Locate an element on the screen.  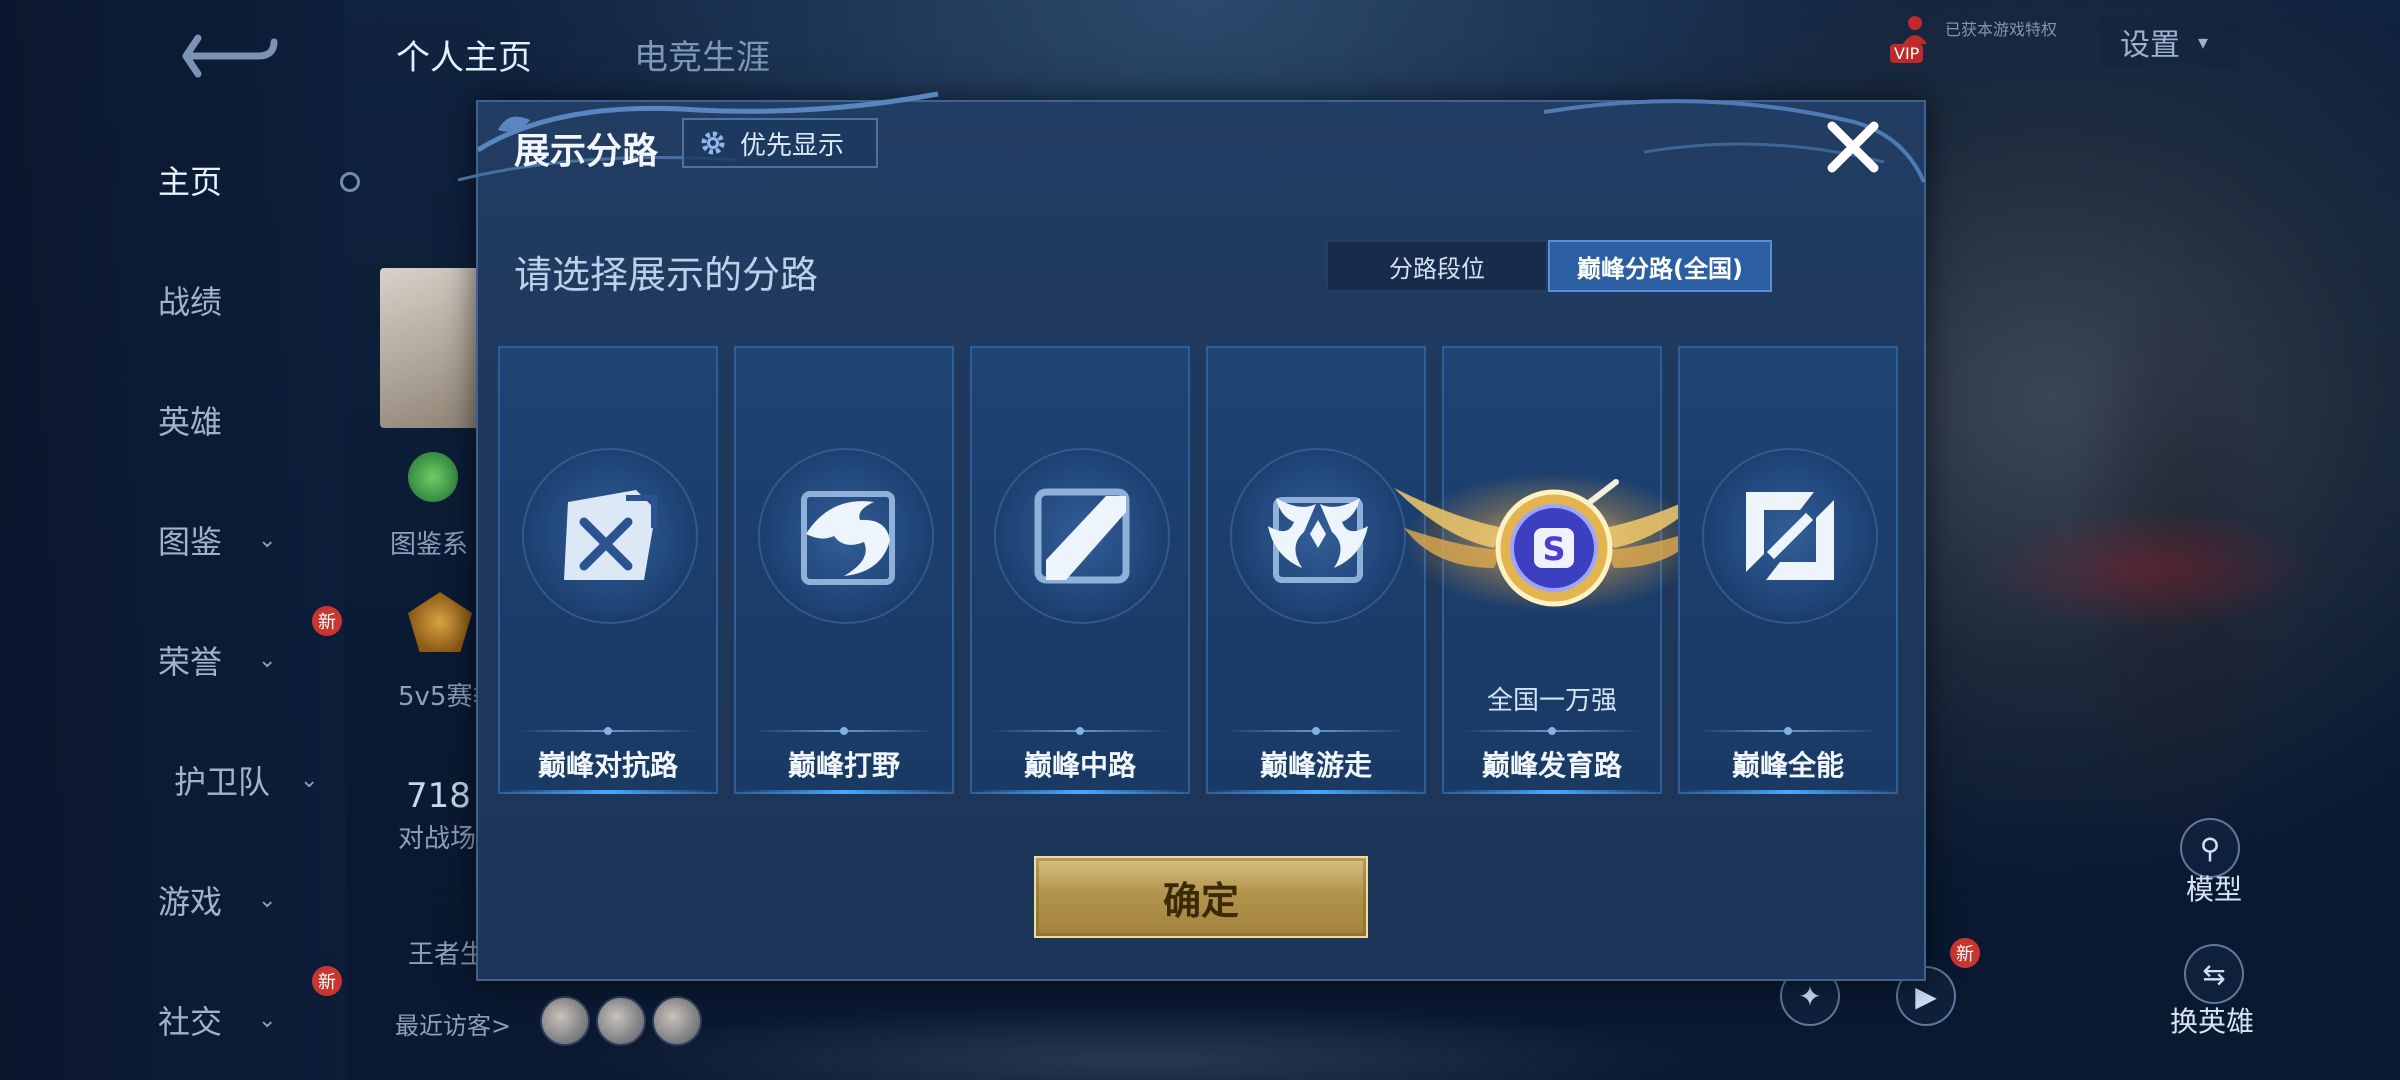
tab-personal-home: 个人主页 is located at coordinates (464, 54).